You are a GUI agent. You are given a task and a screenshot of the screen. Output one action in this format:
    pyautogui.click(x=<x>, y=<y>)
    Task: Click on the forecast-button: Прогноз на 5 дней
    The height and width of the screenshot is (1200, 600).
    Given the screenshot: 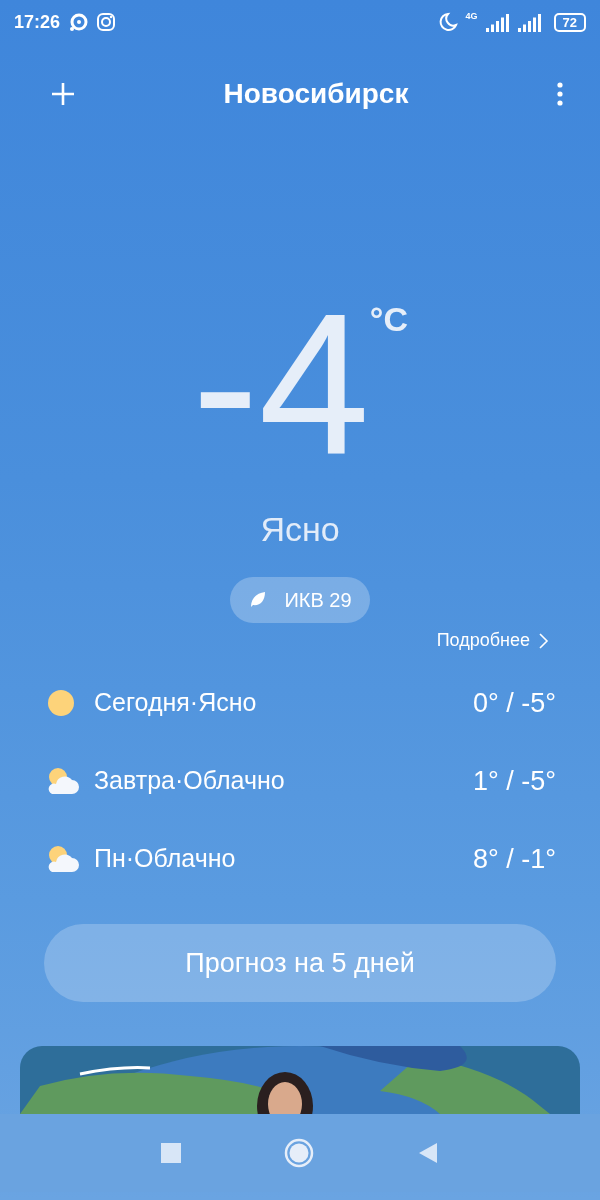 What is the action you would take?
    pyautogui.click(x=300, y=963)
    